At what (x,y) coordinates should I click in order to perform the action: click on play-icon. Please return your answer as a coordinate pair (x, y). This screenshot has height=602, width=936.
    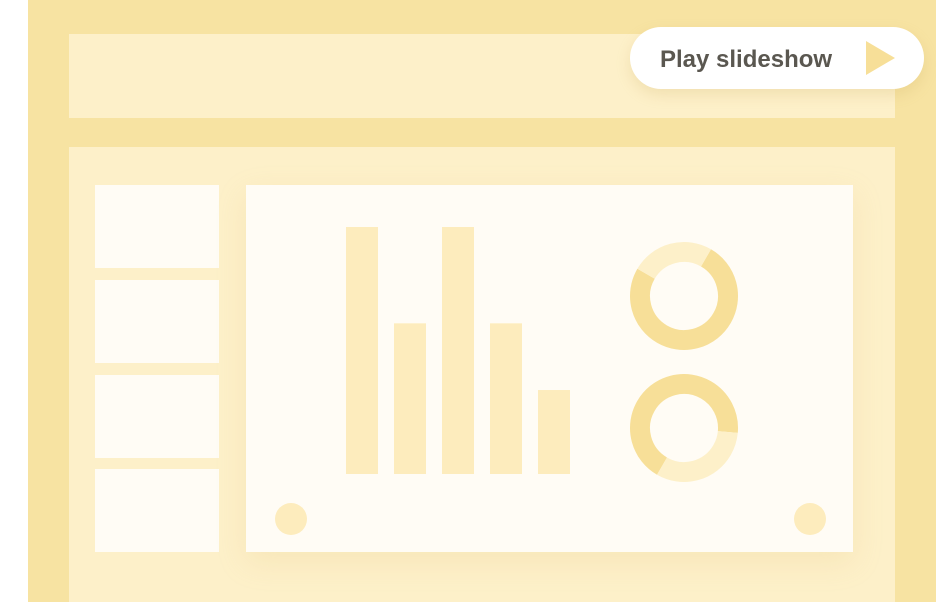
    Looking at the image, I should click on (880, 58).